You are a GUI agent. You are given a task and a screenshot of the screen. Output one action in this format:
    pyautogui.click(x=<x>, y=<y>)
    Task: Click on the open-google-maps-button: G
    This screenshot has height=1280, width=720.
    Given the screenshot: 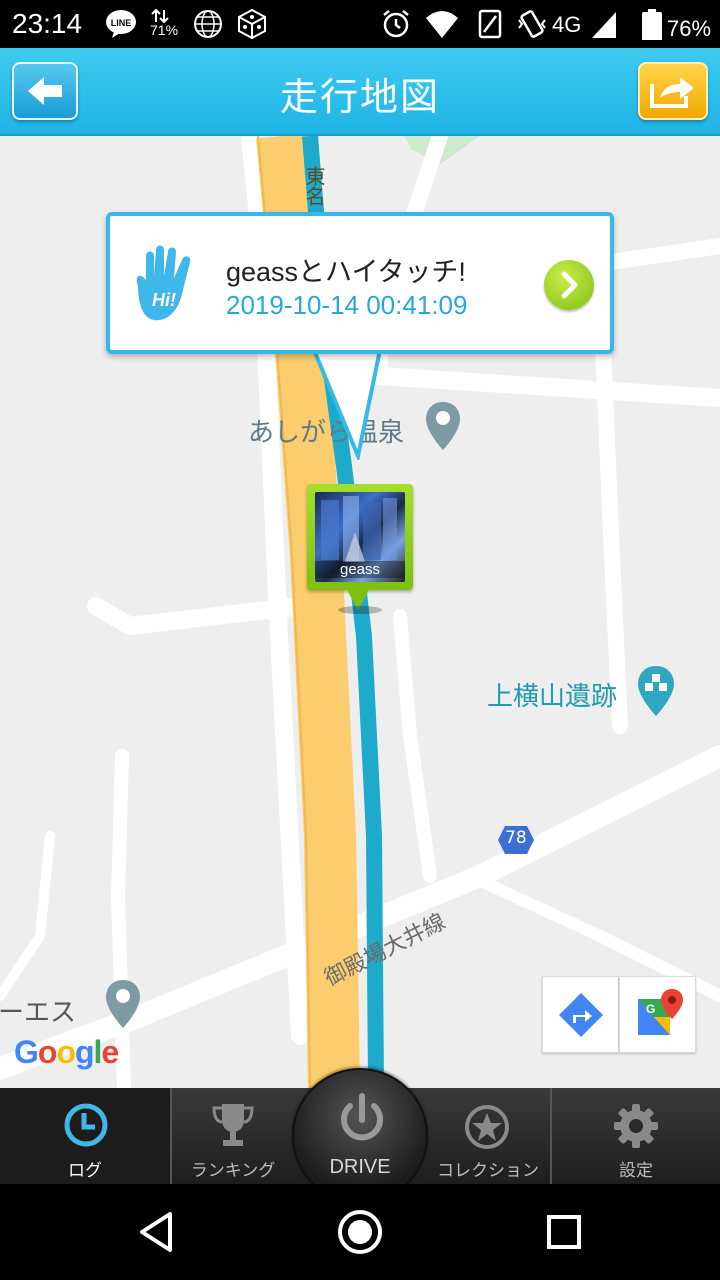 What is the action you would take?
    pyautogui.click(x=657, y=1014)
    